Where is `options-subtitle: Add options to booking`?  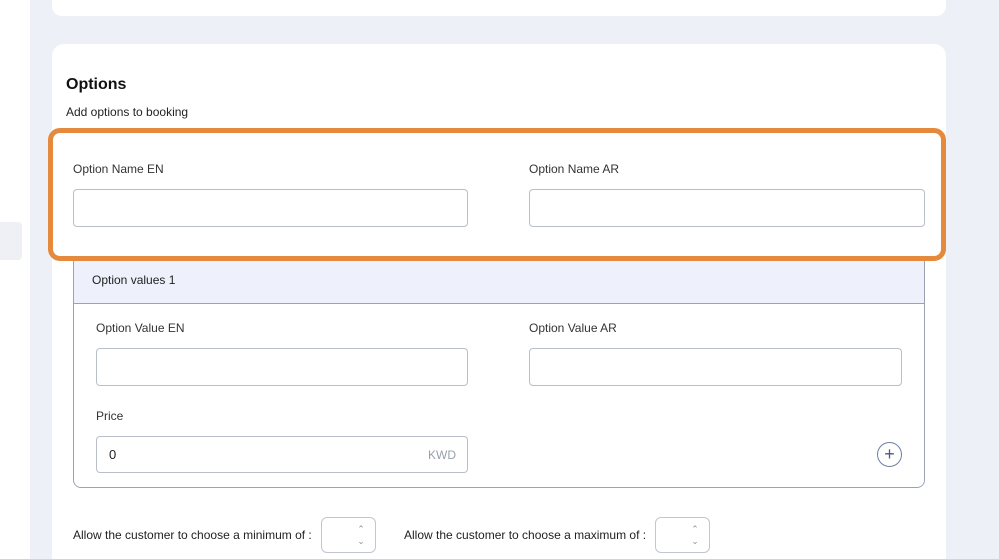 options-subtitle: Add options to booking is located at coordinates (127, 112).